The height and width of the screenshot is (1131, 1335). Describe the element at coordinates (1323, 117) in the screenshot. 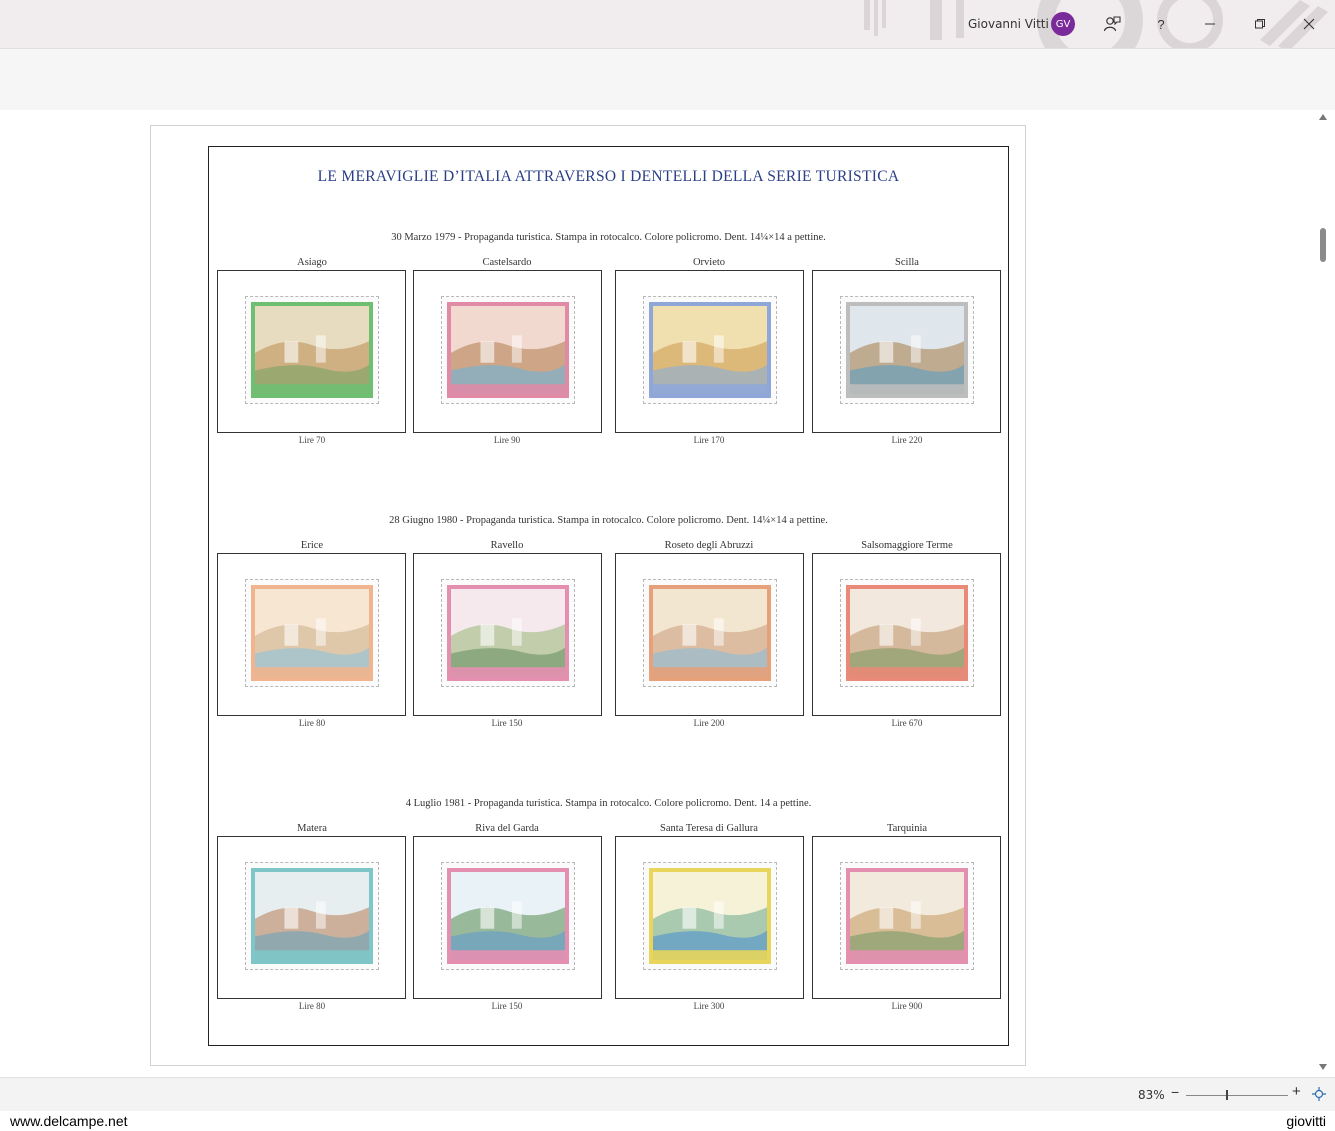

I see `scroll-up-icon` at that location.